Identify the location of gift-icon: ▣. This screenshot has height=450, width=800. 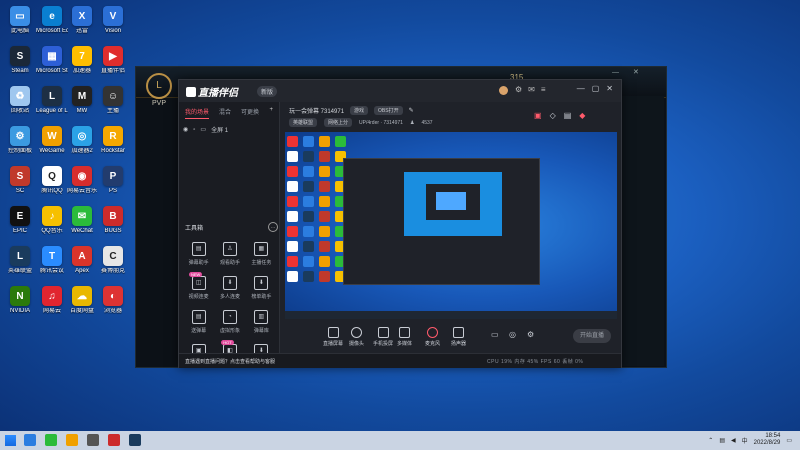
(538, 115).